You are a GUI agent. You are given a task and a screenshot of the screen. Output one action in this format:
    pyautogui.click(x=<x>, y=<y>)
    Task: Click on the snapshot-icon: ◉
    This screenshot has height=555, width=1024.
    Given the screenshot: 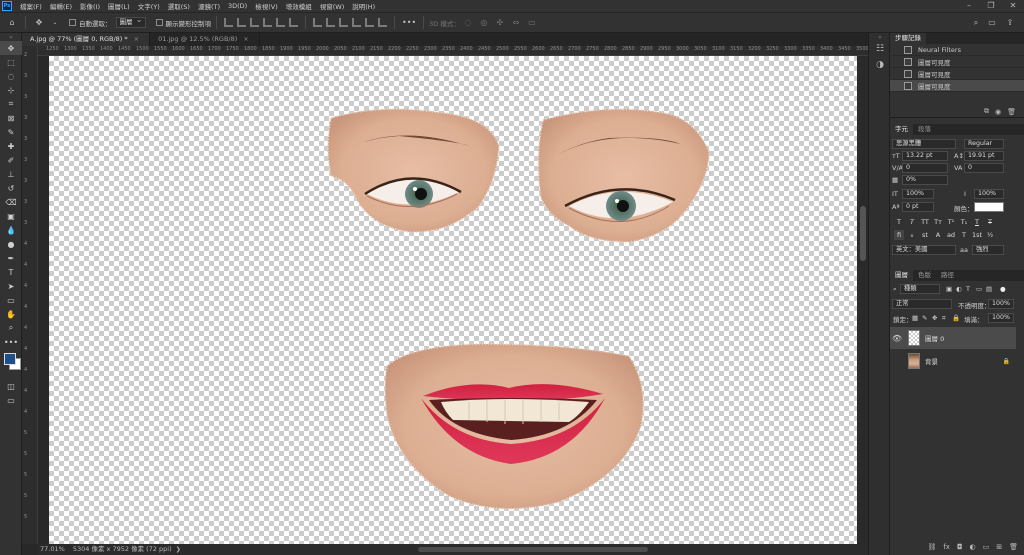 What is the action you would take?
    pyautogui.click(x=998, y=112)
    